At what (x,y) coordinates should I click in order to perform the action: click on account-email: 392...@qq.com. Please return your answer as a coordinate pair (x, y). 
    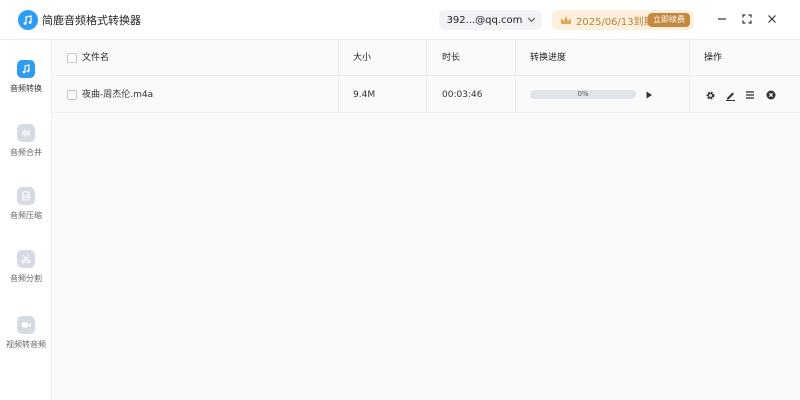
    Looking at the image, I should click on (484, 20).